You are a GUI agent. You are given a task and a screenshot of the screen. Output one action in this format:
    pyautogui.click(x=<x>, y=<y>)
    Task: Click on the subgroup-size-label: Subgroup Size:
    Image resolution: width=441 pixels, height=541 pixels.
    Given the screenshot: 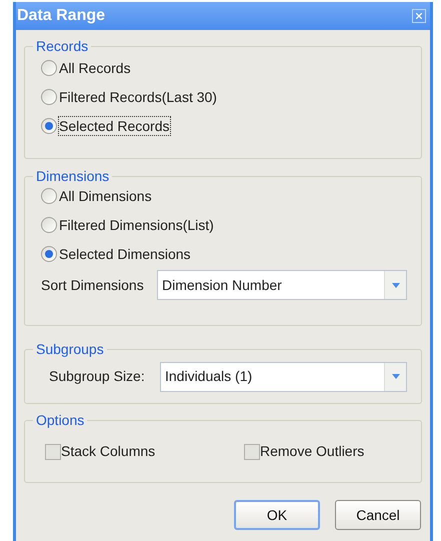 What is the action you would take?
    pyautogui.click(x=97, y=376)
    